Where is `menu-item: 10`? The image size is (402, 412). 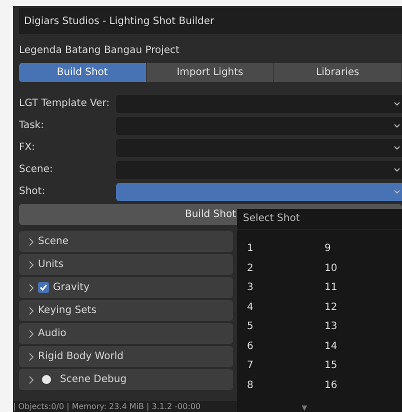 menu-item: 10 is located at coordinates (363, 268).